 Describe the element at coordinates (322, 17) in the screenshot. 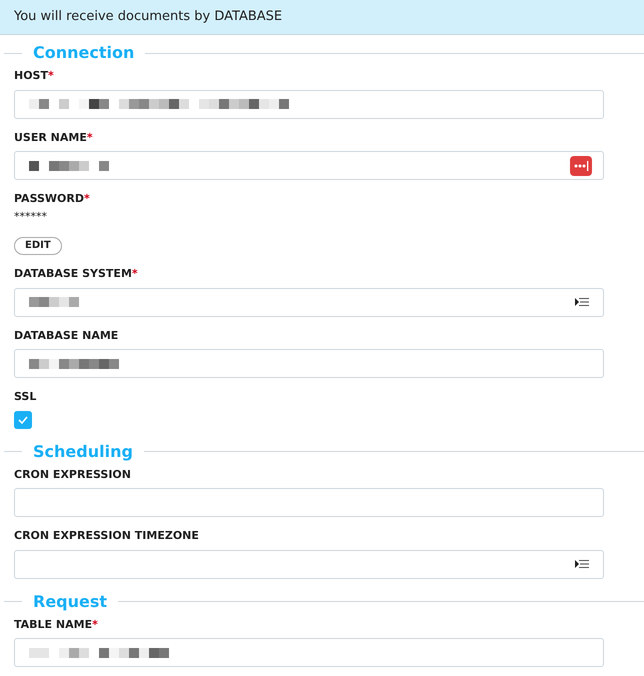

I see `info-banner: You will receive documents by DATABASE` at that location.